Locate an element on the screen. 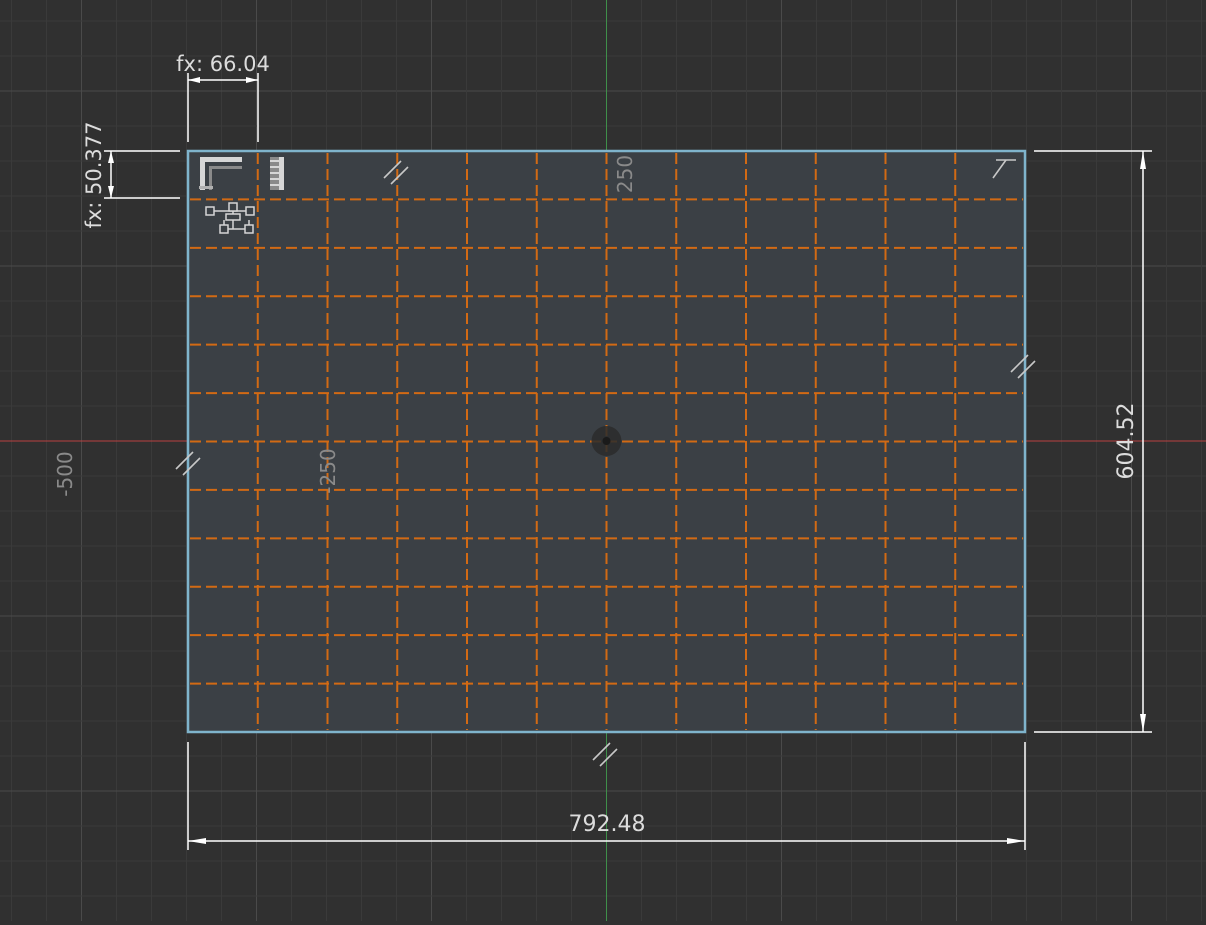 This screenshot has width=1206, height=925. total-width-dimension-text: 792.48 is located at coordinates (607, 824).